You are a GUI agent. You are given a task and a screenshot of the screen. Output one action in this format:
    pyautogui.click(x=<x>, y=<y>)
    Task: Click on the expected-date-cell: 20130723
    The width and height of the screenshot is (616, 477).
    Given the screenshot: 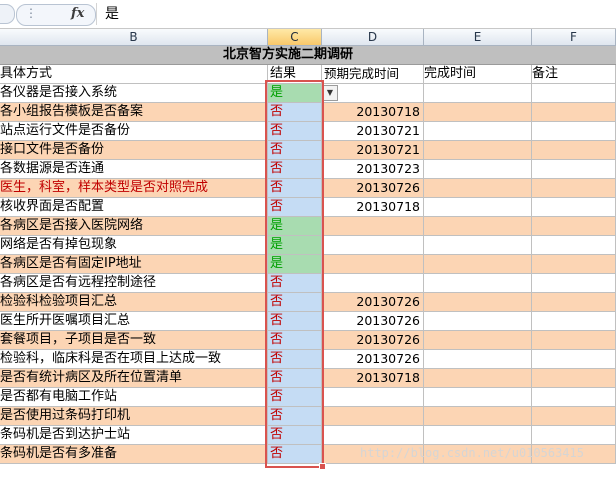 What is the action you would take?
    pyautogui.click(x=373, y=169)
    